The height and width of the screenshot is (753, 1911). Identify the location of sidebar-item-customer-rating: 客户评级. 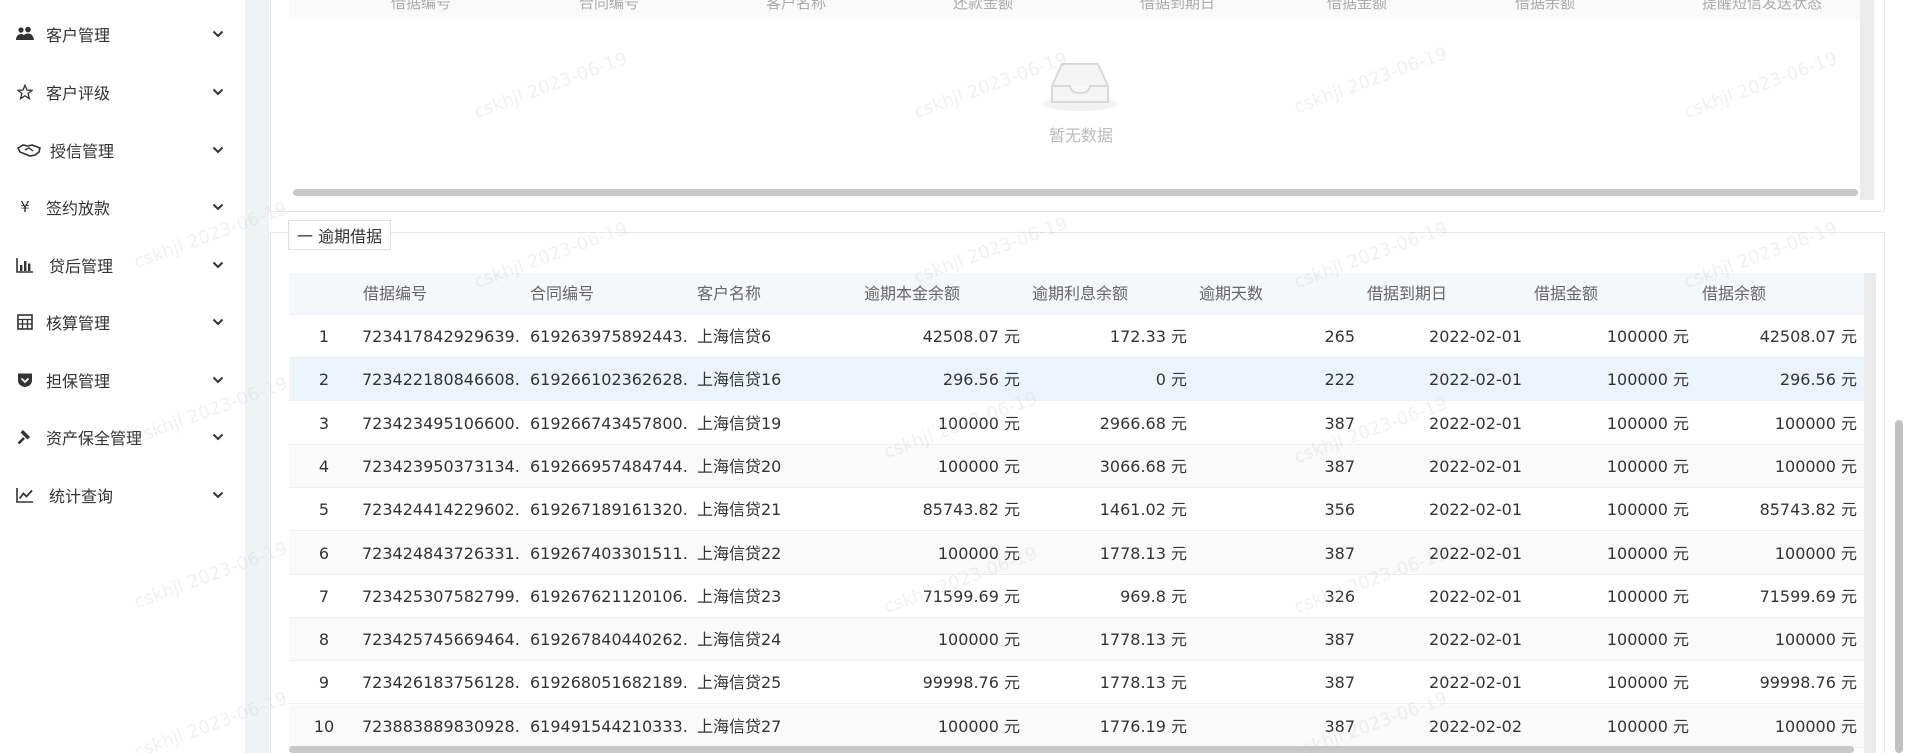
(122, 92).